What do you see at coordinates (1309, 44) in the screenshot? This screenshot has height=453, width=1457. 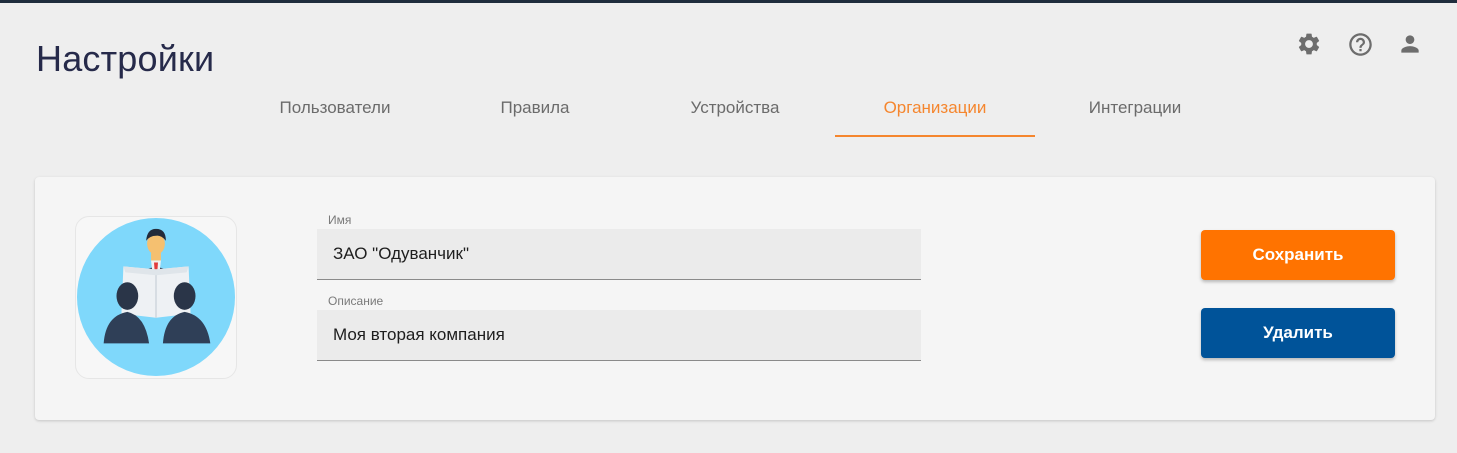 I see `gear-icon` at bounding box center [1309, 44].